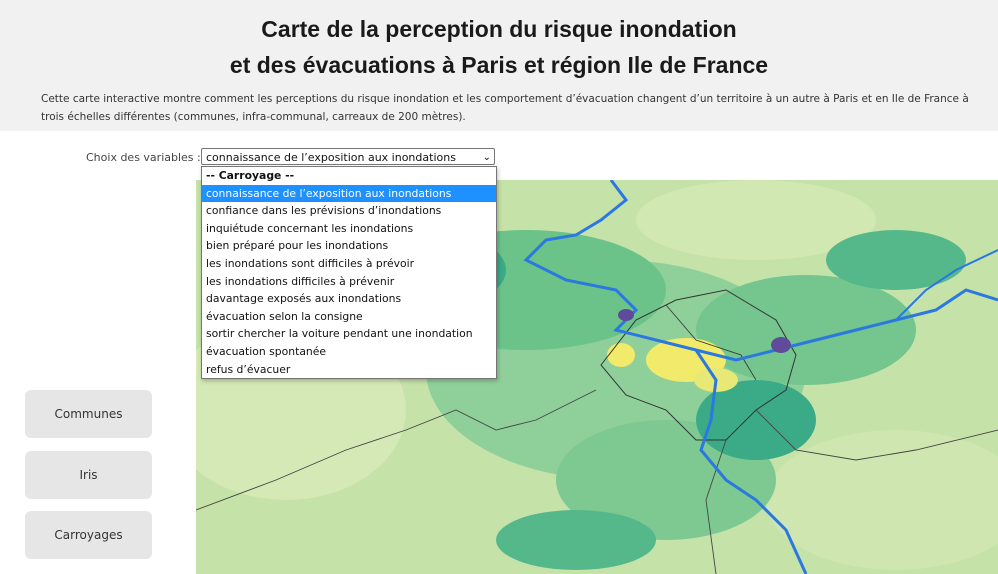  What do you see at coordinates (349, 370) in the screenshot?
I see `option-refus-evacuer: refus d’évacuer` at bounding box center [349, 370].